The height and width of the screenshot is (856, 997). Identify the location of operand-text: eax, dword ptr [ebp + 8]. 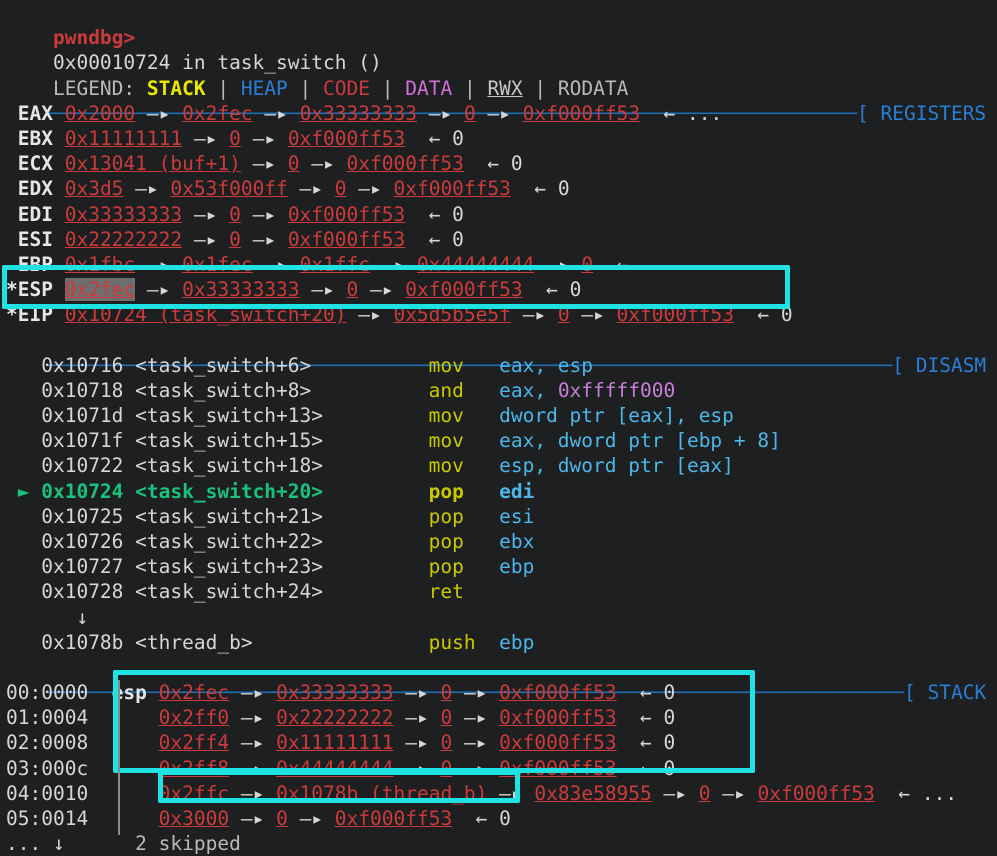
(640, 441).